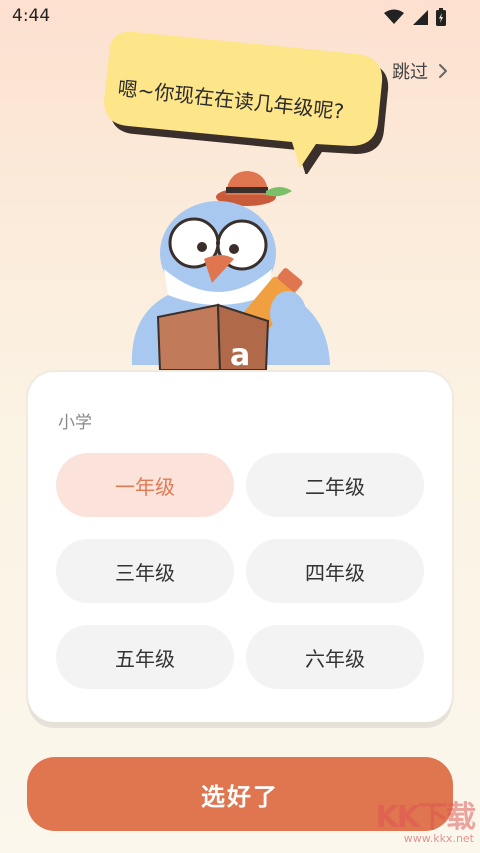 The height and width of the screenshot is (853, 480). What do you see at coordinates (443, 71) in the screenshot?
I see `chevron-right-icon` at bounding box center [443, 71].